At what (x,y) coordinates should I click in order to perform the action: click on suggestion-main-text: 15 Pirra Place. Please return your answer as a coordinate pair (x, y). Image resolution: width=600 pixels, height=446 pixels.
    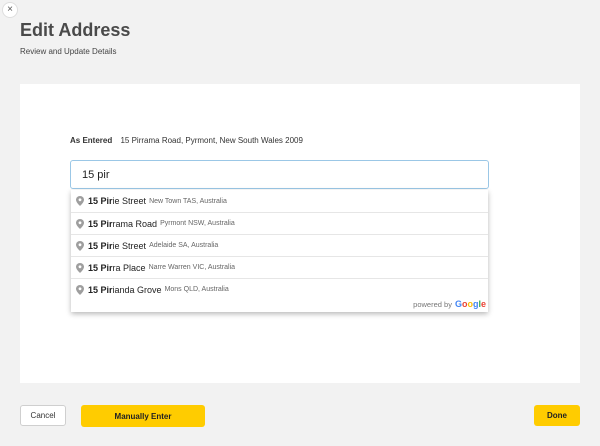
    Looking at the image, I should click on (117, 268).